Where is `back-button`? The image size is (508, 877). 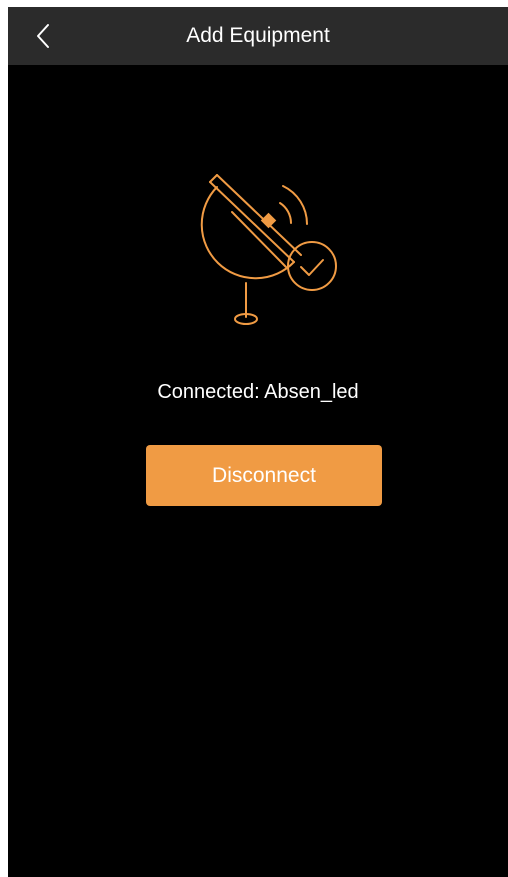 back-button is located at coordinates (43, 36).